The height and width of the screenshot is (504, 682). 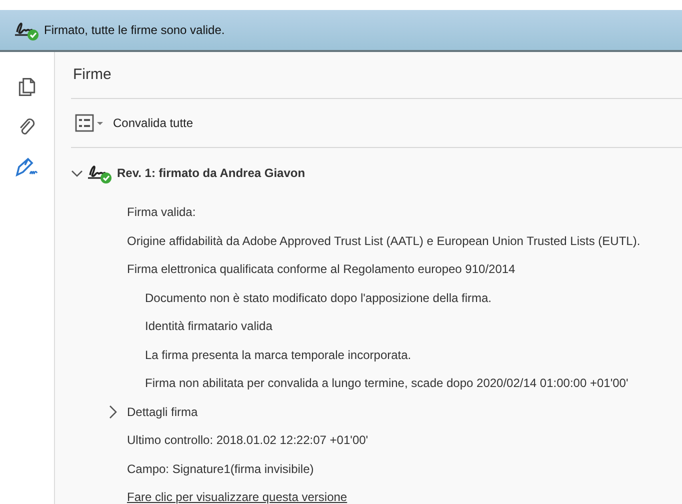 What do you see at coordinates (162, 411) in the screenshot?
I see `details-toggle: Dettagli firma` at bounding box center [162, 411].